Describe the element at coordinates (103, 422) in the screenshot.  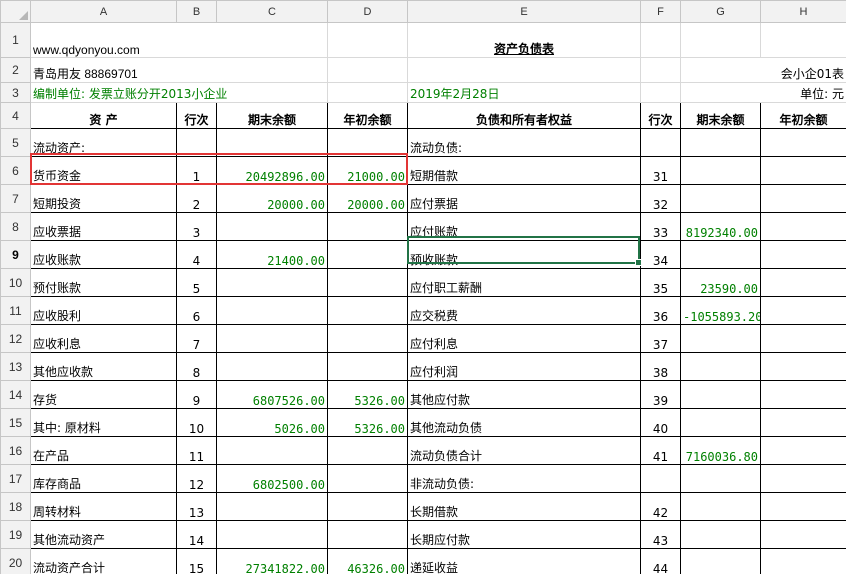
I see `asset-label: 其中: 原材料` at that location.